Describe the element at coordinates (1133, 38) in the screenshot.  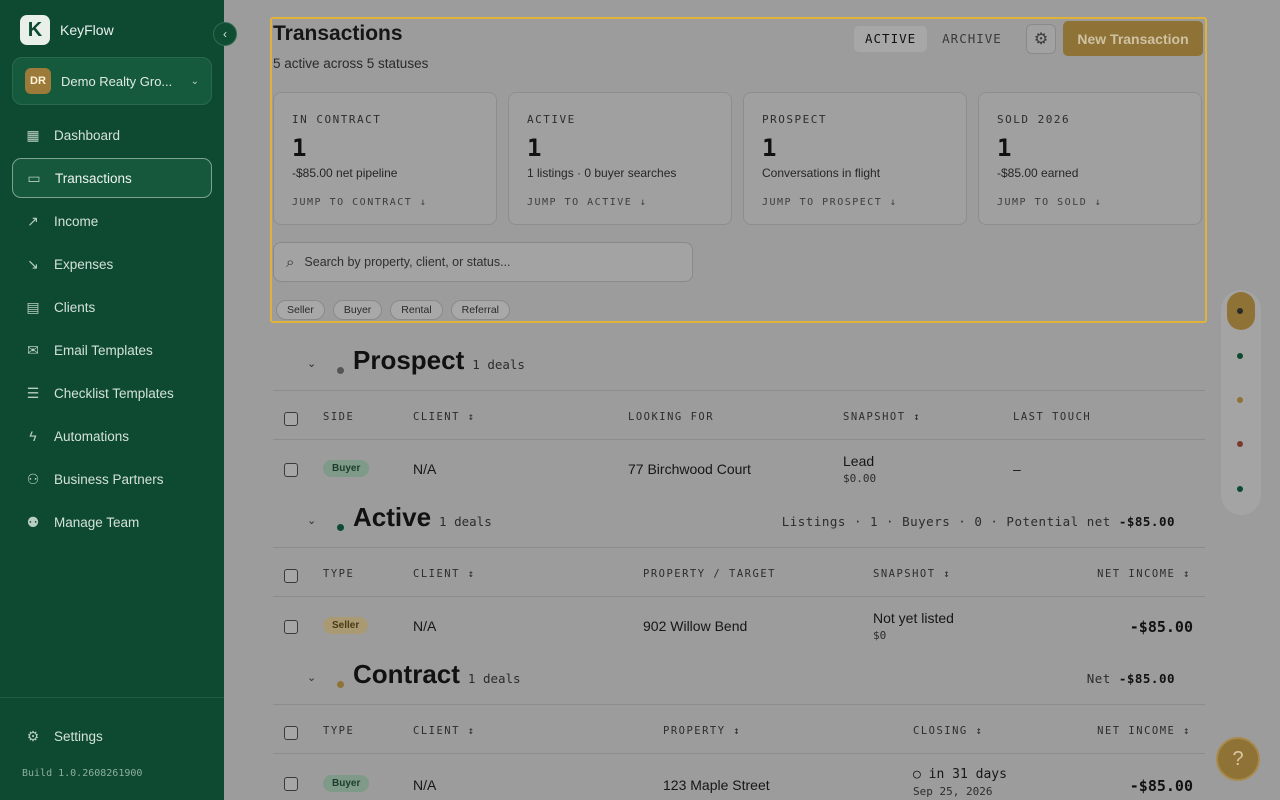
I see `new-transaction-button: New Transaction` at that location.